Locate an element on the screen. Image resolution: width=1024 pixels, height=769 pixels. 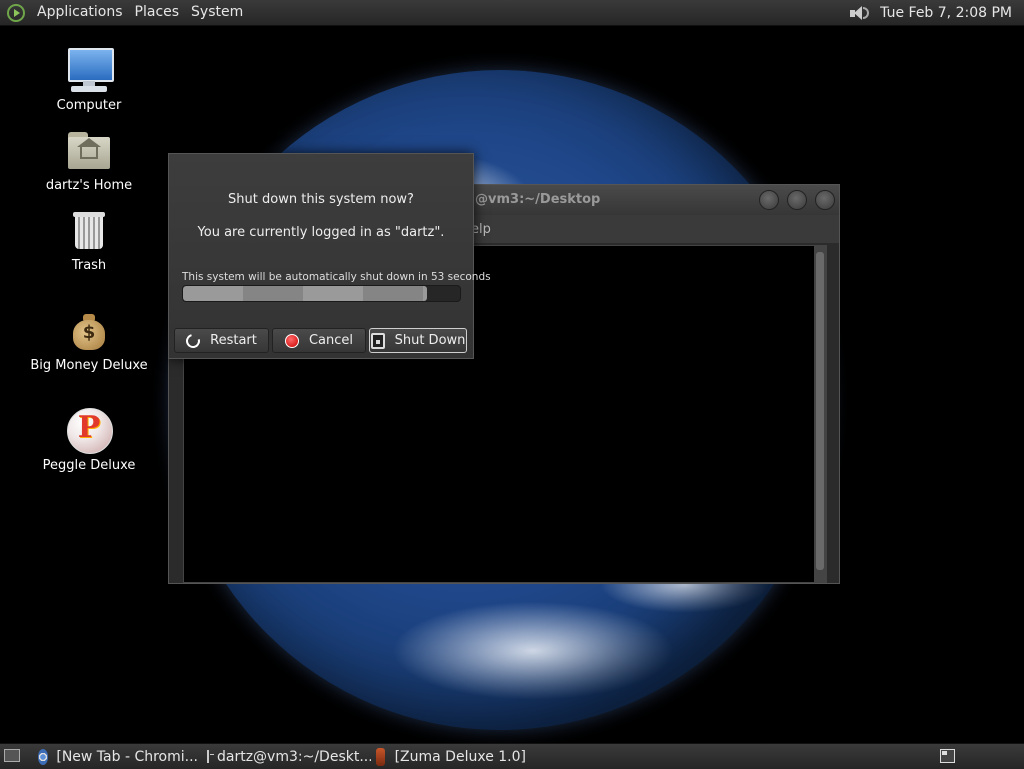
restart-button: Restart is located at coordinates (221, 340).